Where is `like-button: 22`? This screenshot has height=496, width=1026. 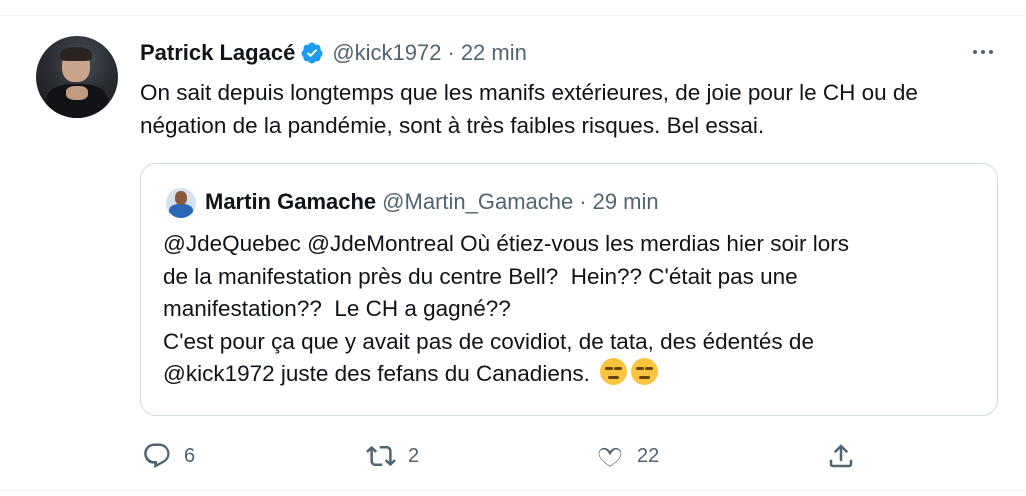 like-button: 22 is located at coordinates (627, 456).